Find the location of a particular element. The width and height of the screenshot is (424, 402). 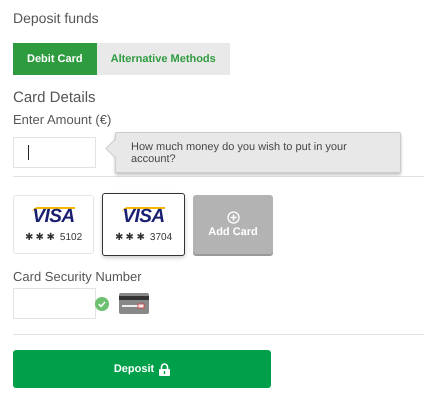

security-field is located at coordinates (54, 303).